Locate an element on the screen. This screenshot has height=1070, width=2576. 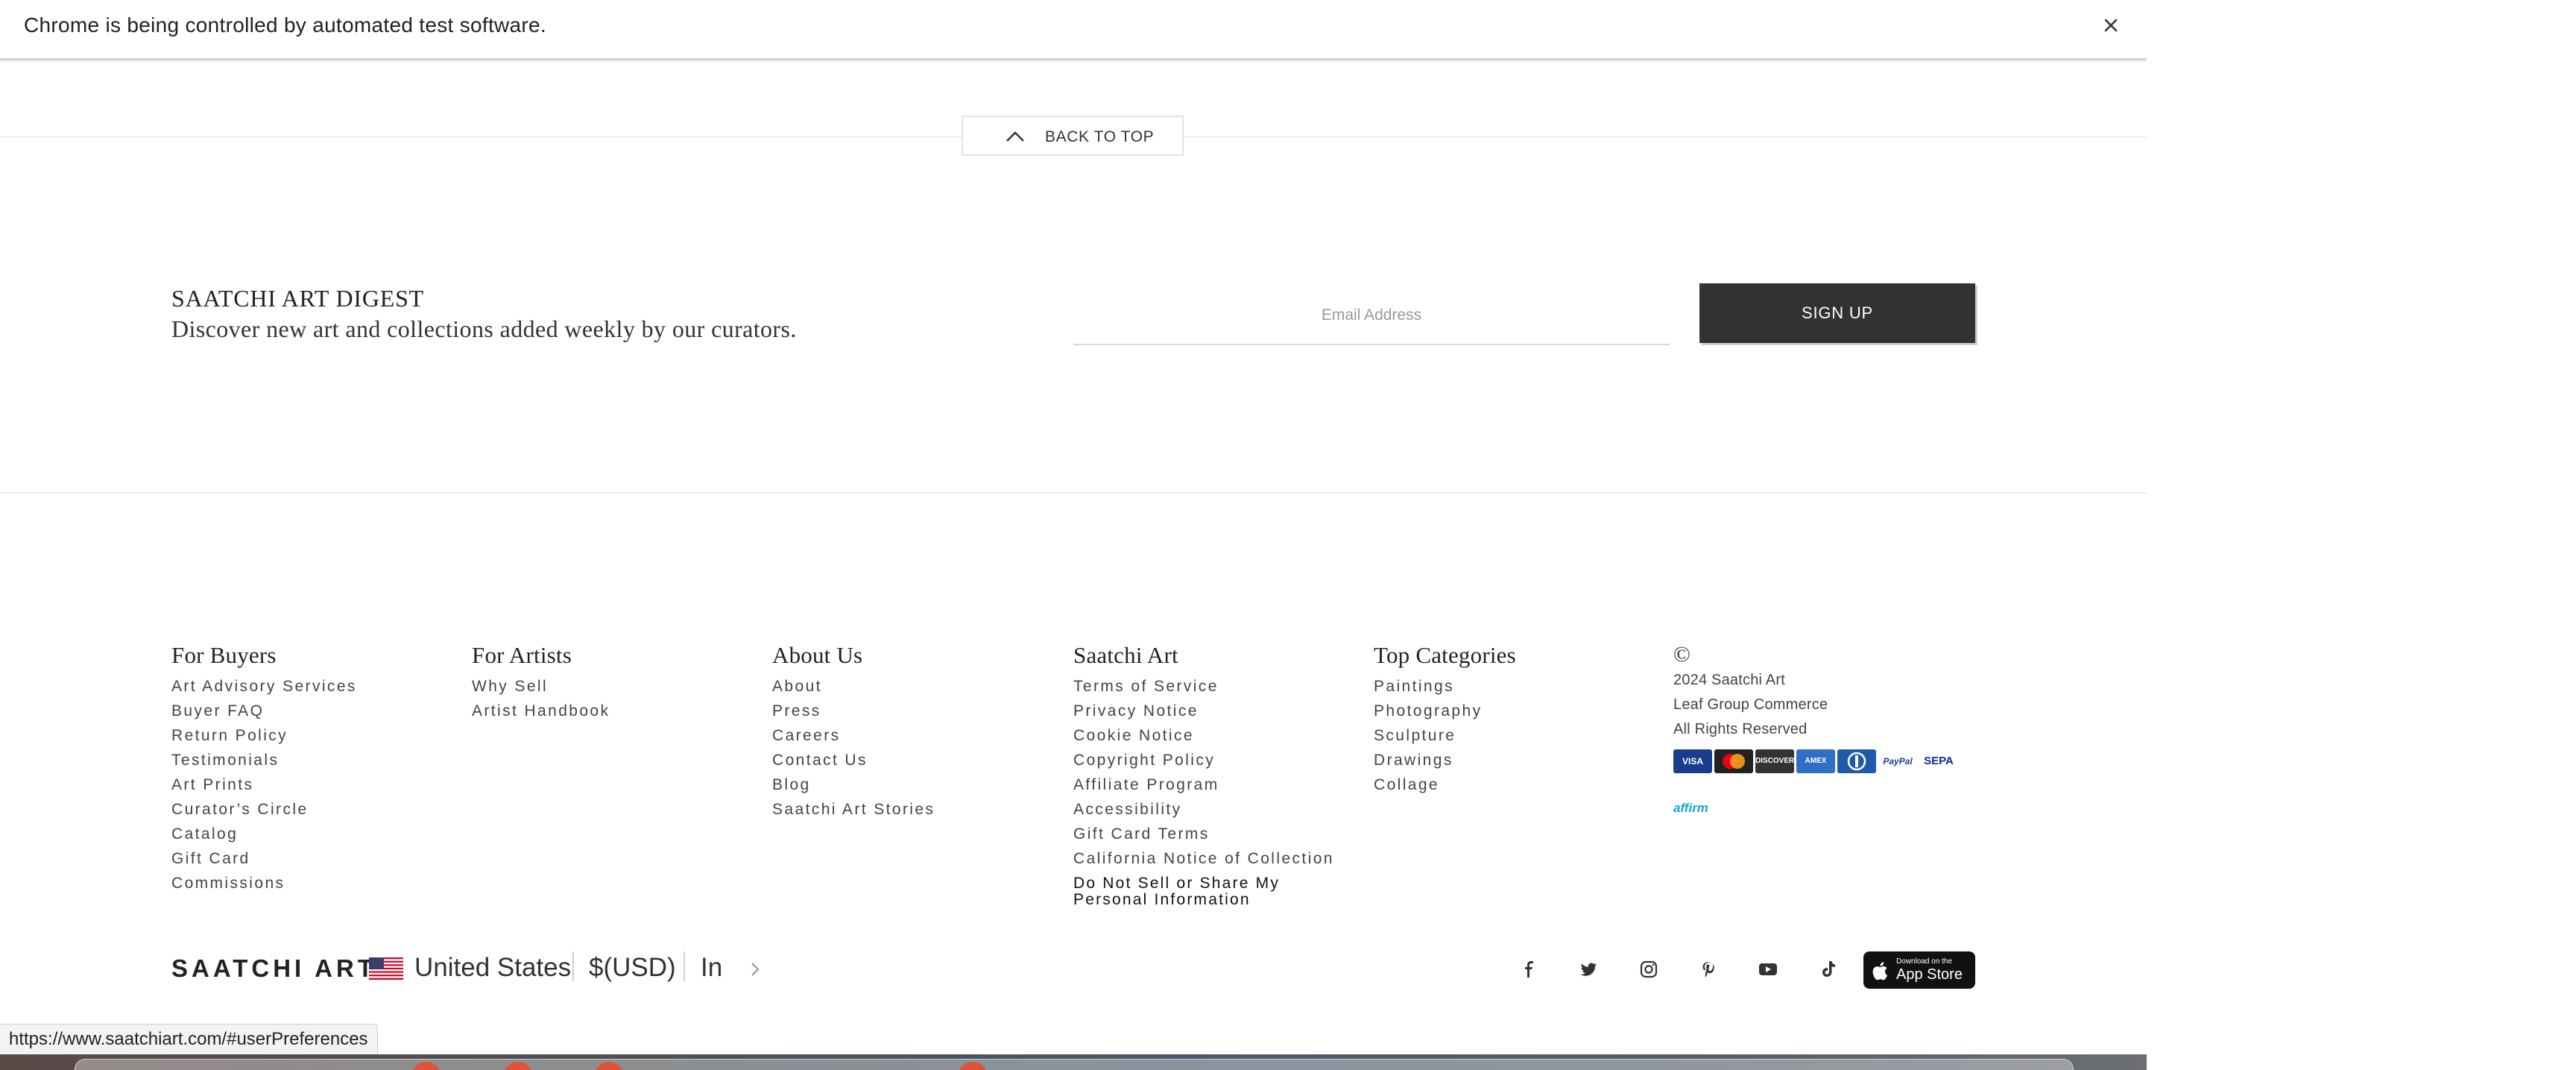
footer-link: Affiliate Program is located at coordinates (1215, 784).